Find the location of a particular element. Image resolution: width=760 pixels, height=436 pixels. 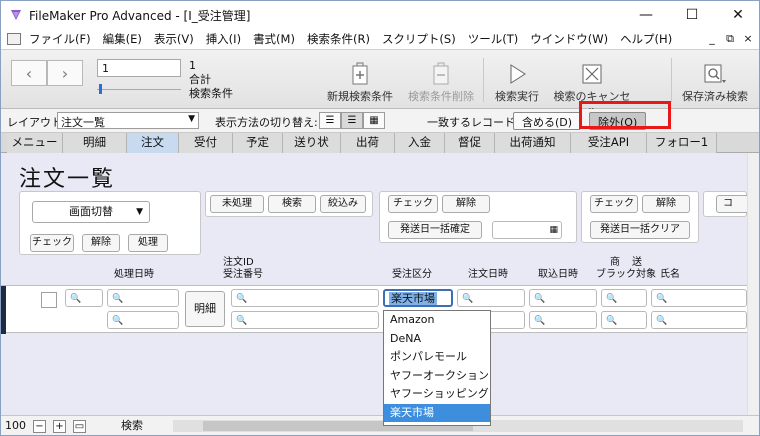

find-field-order-datetime: 🔍 is located at coordinates (491, 298).